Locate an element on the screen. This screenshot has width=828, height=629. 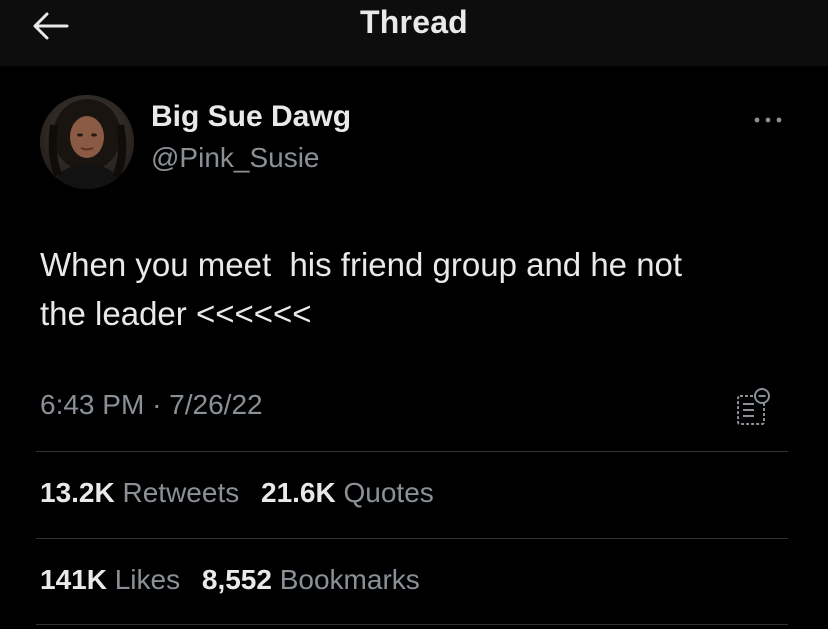
profile-photo is located at coordinates (87, 142).